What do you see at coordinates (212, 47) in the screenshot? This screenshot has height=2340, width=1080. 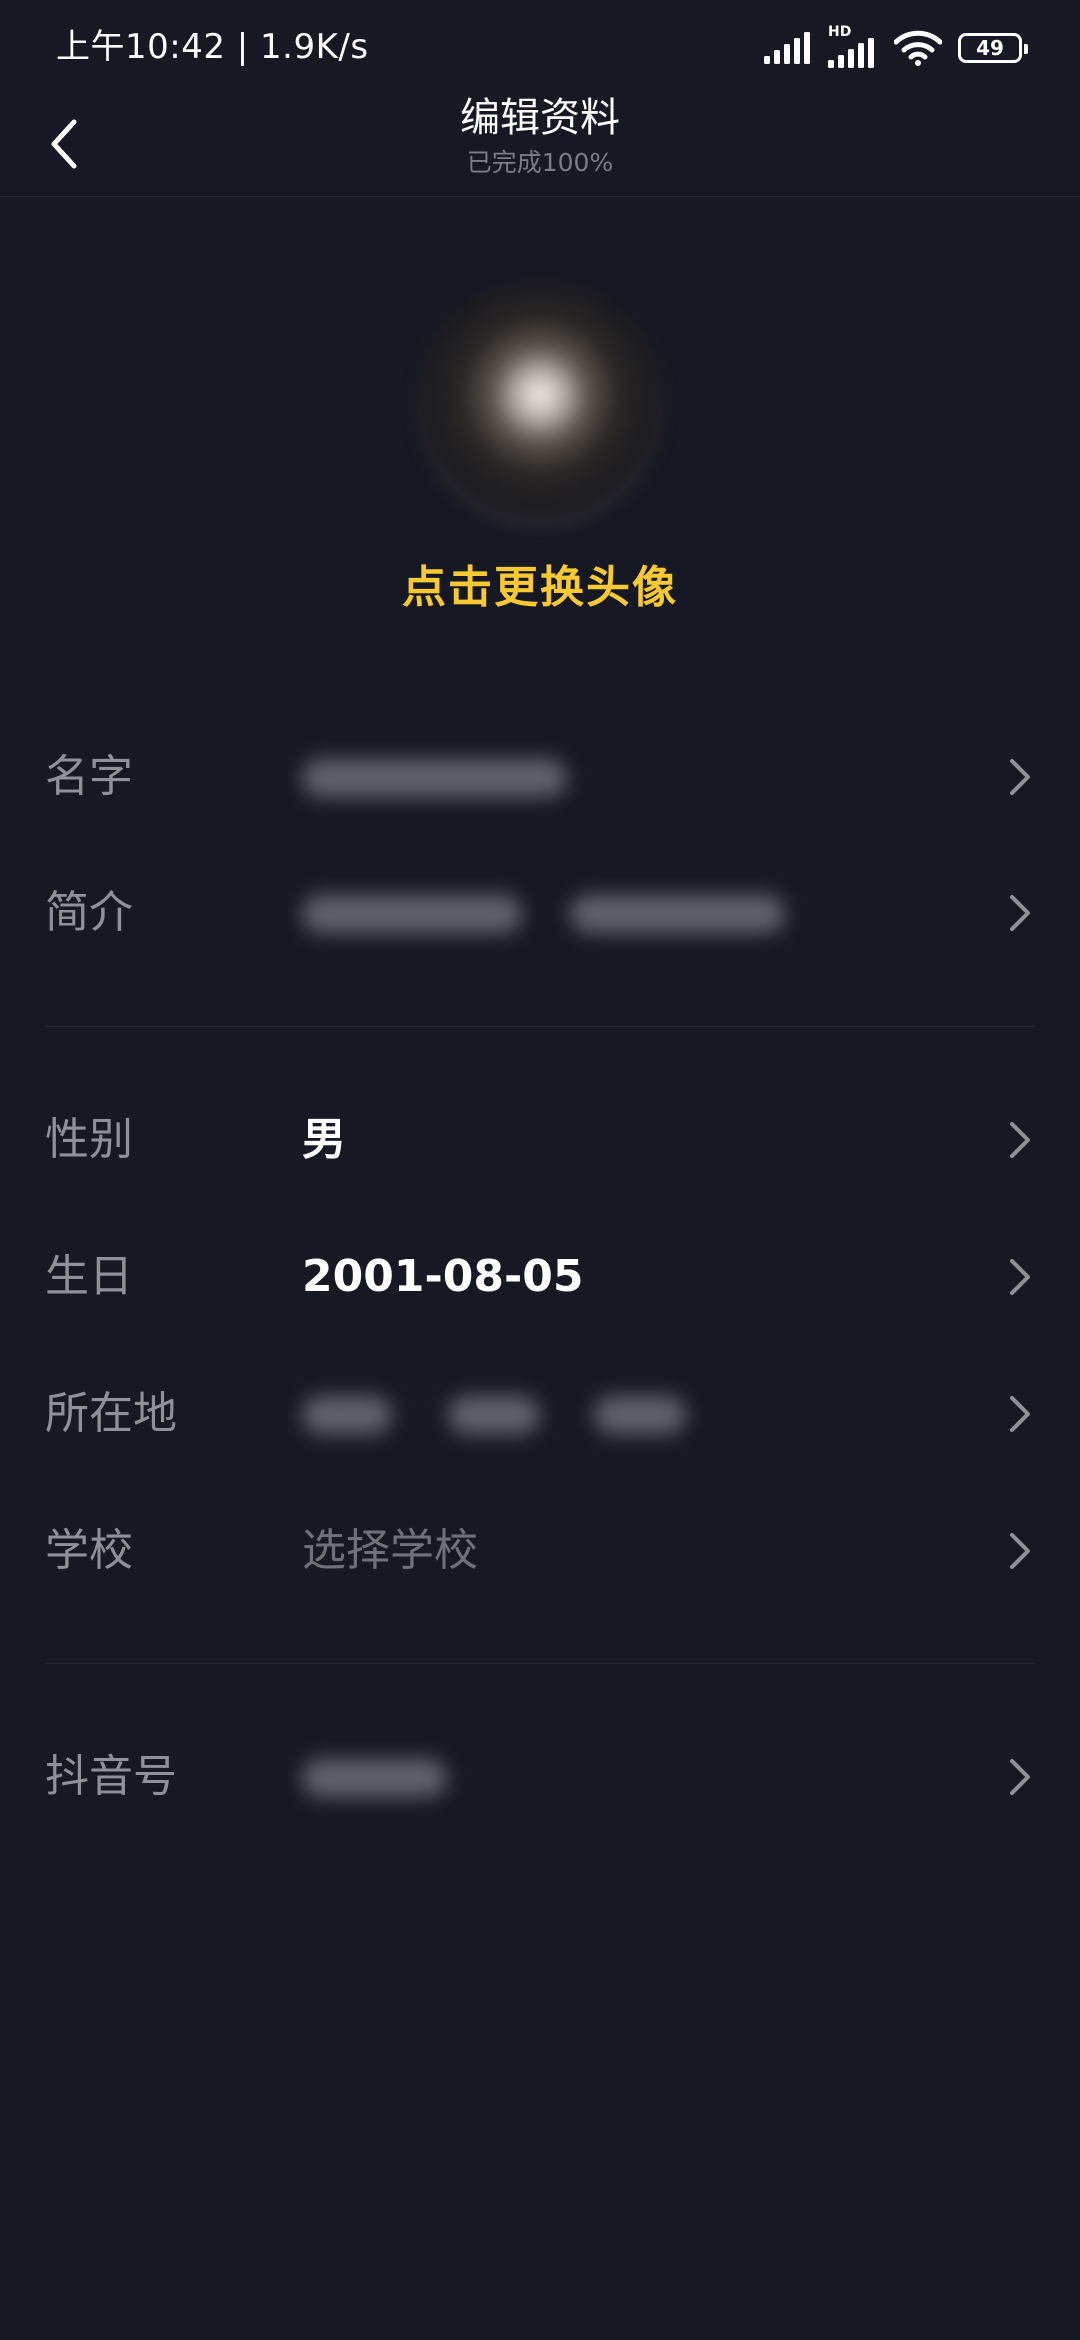 I see `status-time-speed: 上午10:42 | 1.9K/s` at bounding box center [212, 47].